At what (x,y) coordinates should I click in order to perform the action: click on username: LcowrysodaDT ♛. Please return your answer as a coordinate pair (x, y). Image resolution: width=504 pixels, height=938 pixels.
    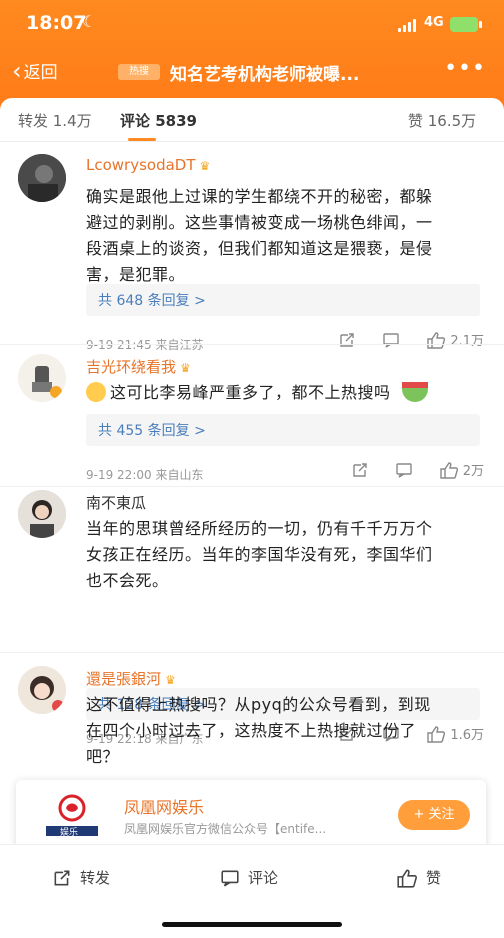
    Looking at the image, I should click on (148, 165).